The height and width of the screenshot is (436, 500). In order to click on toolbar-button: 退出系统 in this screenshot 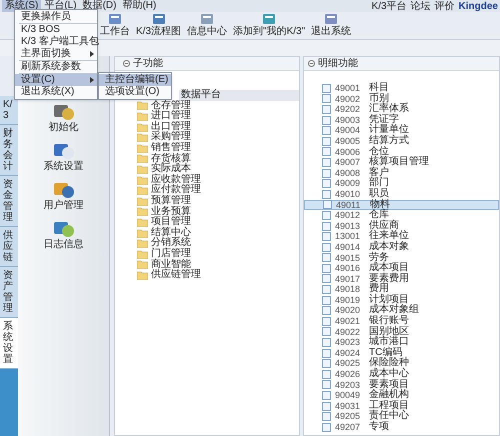, I will do `click(331, 24)`.